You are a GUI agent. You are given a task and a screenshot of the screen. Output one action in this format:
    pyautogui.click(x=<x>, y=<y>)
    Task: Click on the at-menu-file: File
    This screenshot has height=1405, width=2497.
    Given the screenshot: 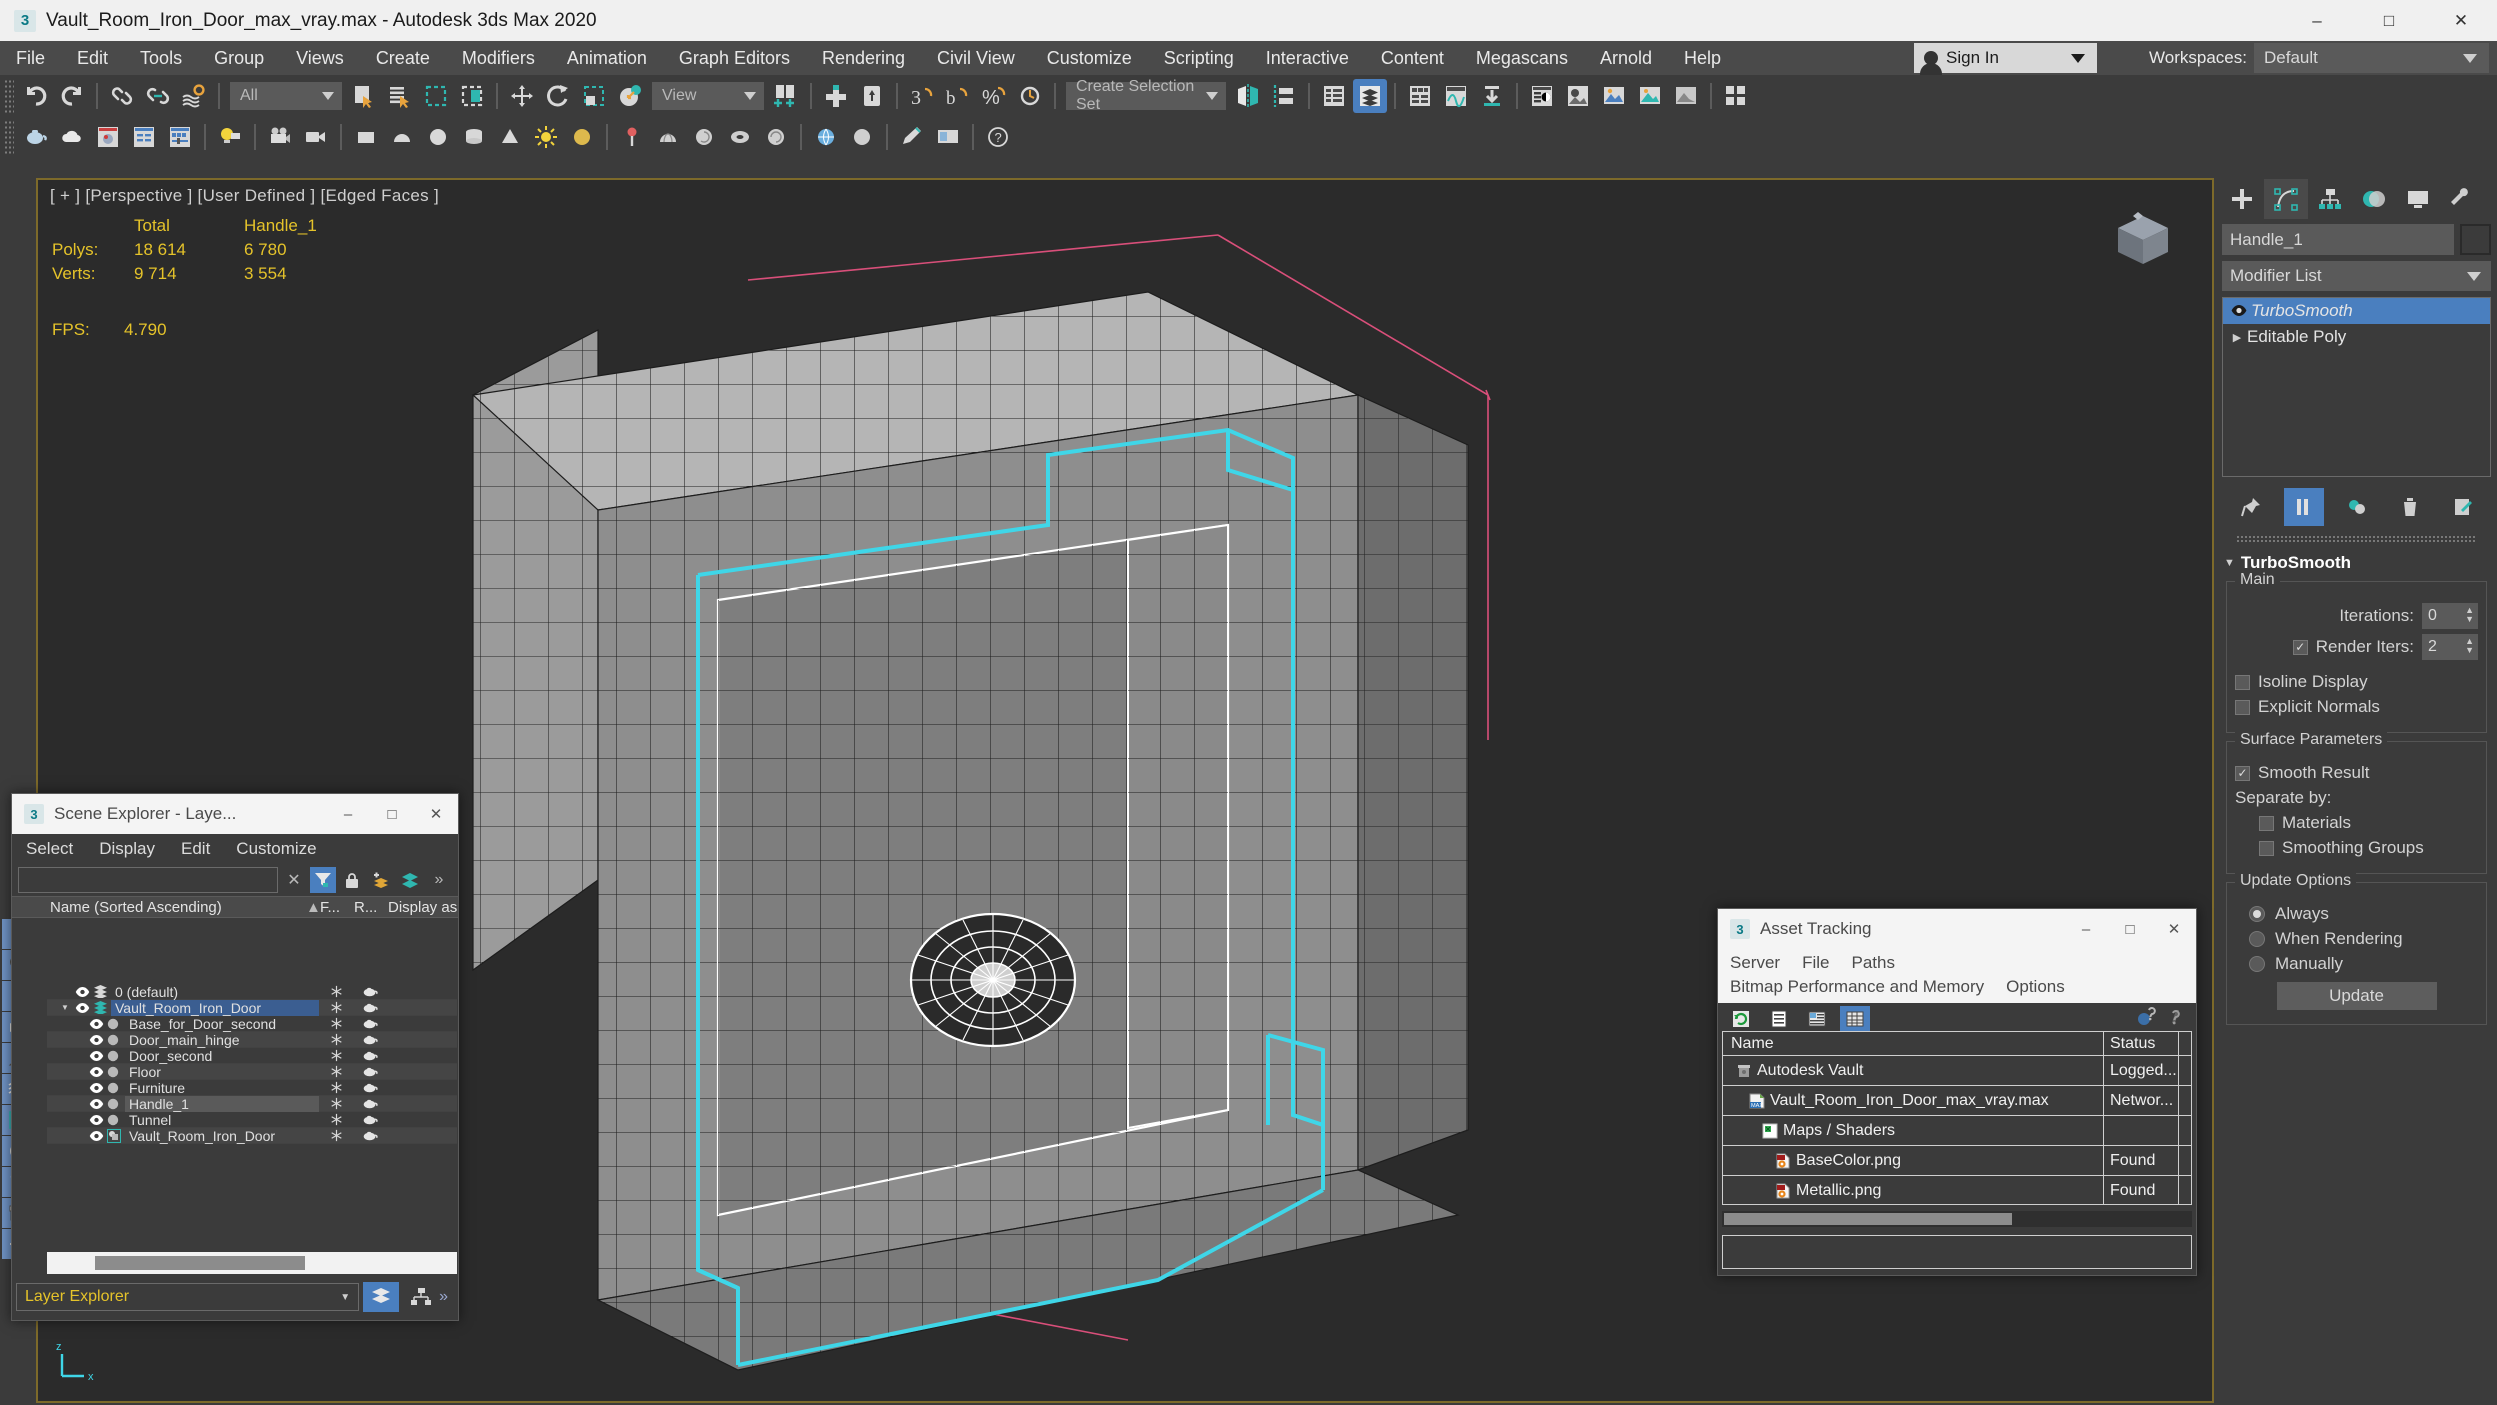 What is the action you would take?
    pyautogui.click(x=1815, y=963)
    